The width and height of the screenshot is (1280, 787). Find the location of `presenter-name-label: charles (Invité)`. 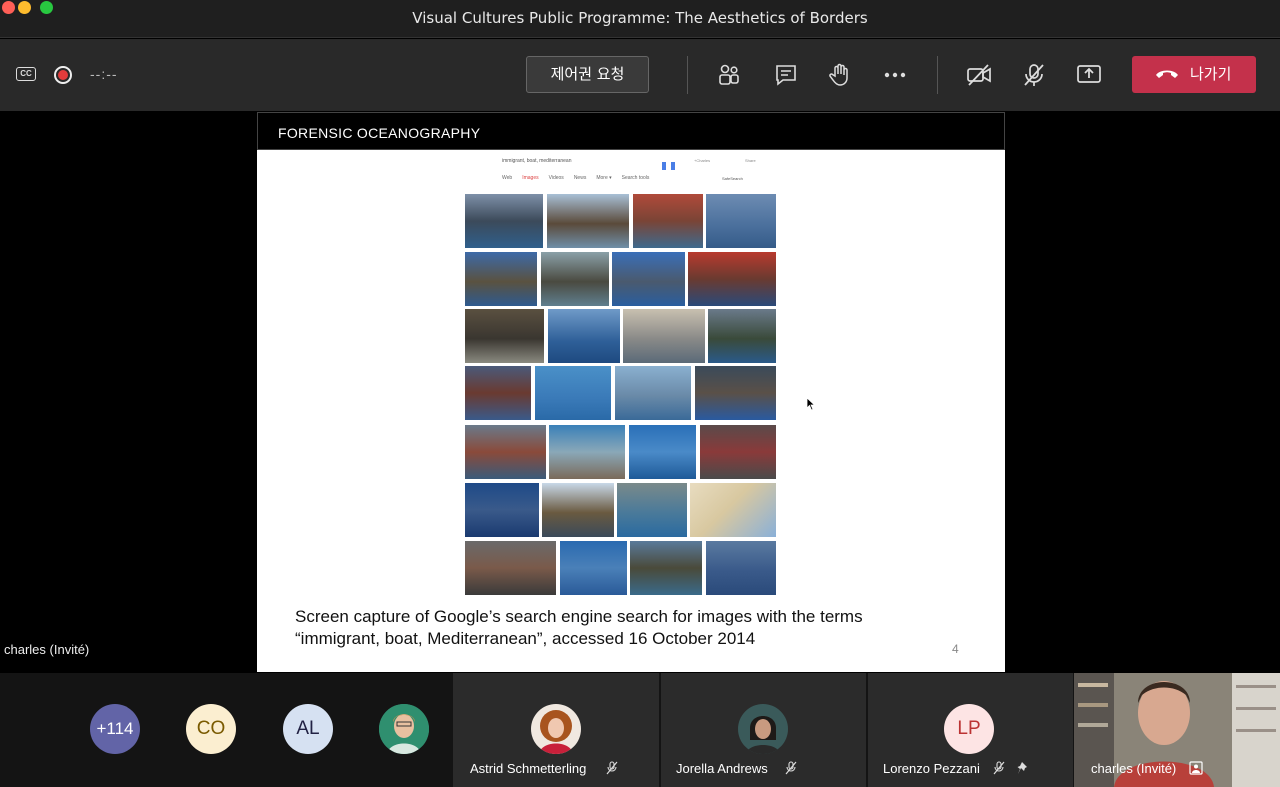

presenter-name-label: charles (Invité) is located at coordinates (47, 649).